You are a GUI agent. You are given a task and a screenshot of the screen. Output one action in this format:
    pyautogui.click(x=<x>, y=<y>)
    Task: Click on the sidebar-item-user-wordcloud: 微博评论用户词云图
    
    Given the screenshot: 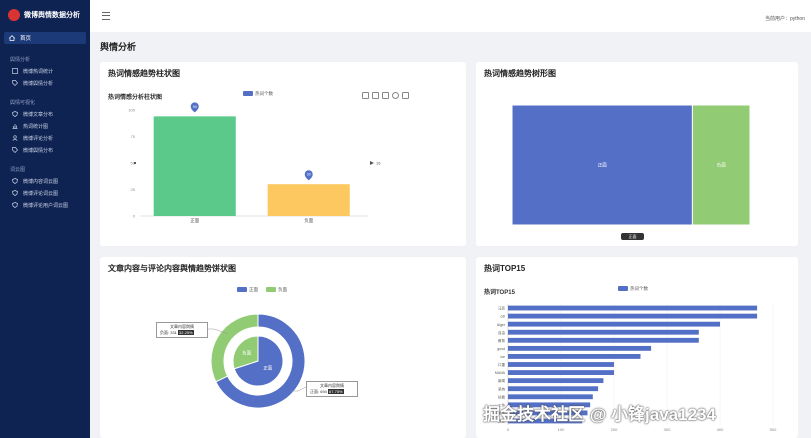 What is the action you would take?
    pyautogui.click(x=45, y=205)
    